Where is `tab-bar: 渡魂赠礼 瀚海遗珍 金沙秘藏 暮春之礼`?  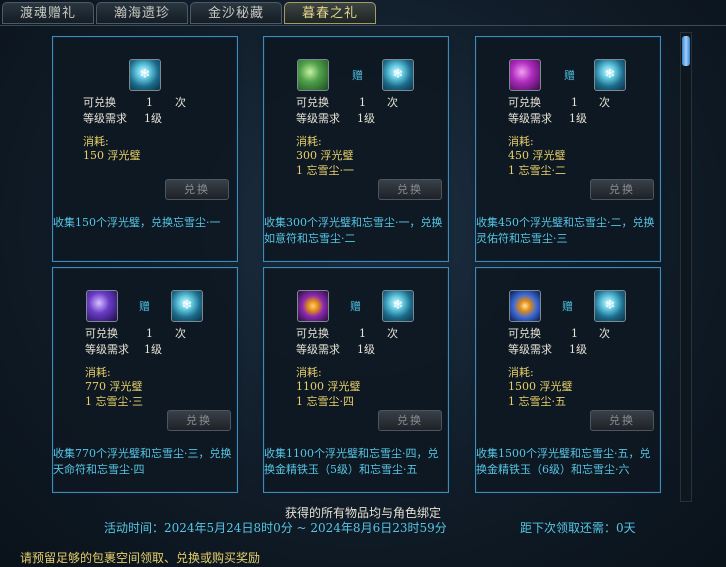 tab-bar: 渡魂赠礼 瀚海遗珍 金沙秘藏 暮春之礼 is located at coordinates (189, 14).